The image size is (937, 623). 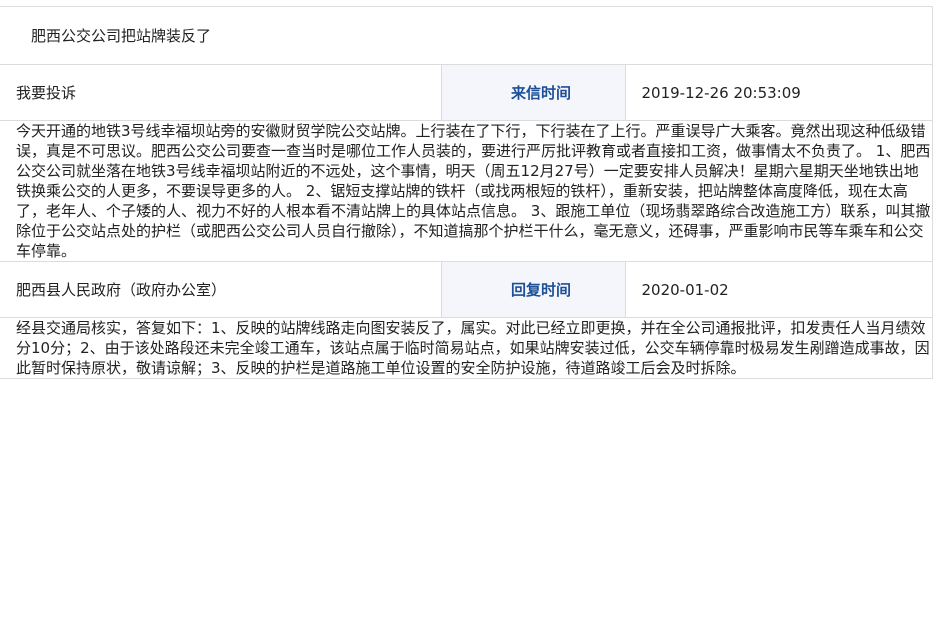 What do you see at coordinates (778, 289) in the screenshot?
I see `reply-time-value: 2020-01-02` at bounding box center [778, 289].